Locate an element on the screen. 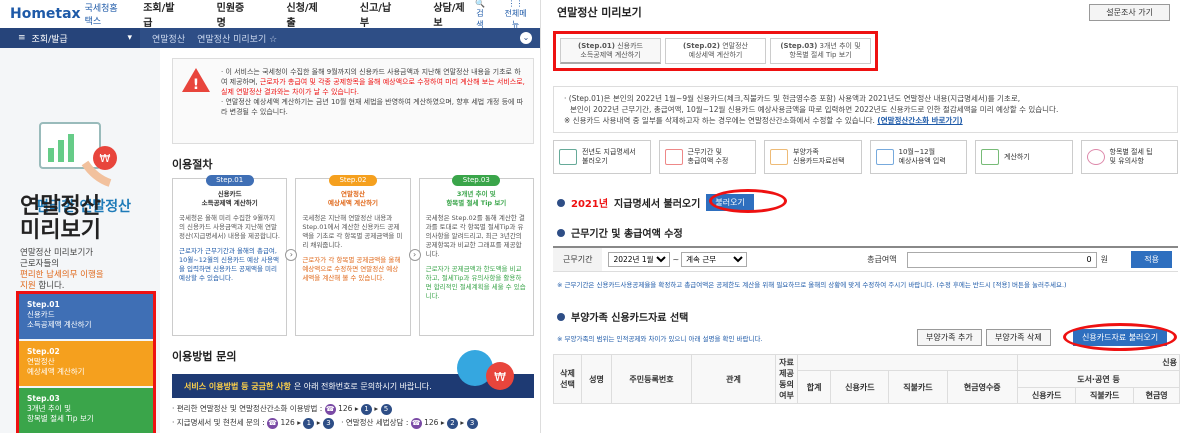  step-2-number: Step.02 is located at coordinates (43, 351).